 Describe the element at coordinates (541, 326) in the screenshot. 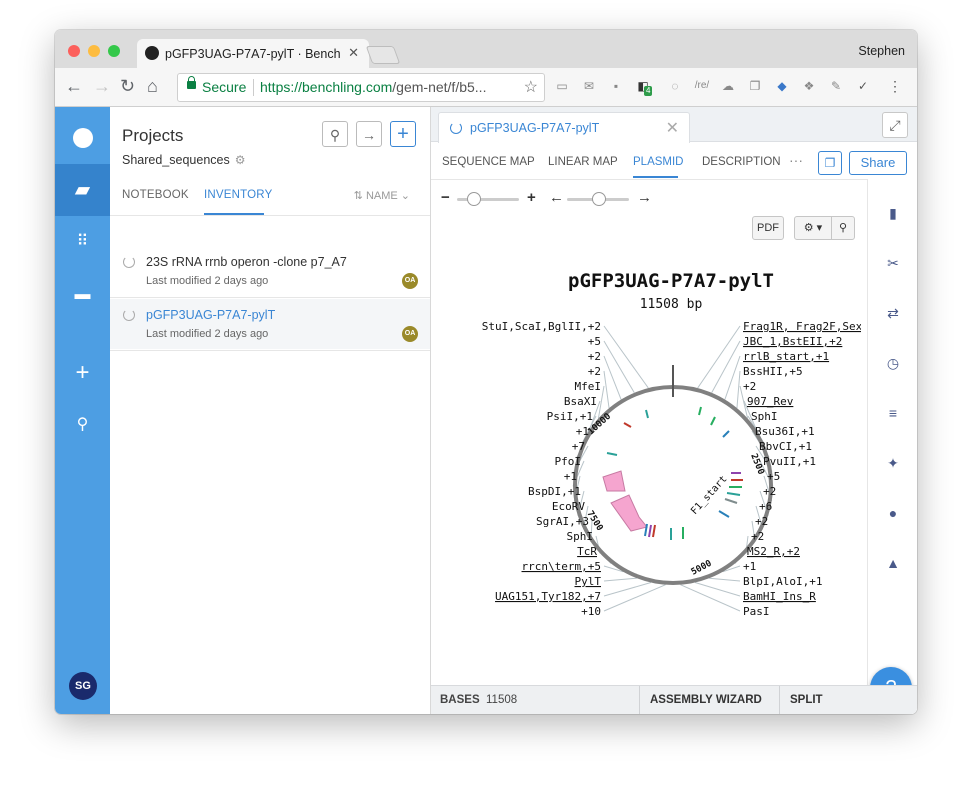

I see `feature-label: StuI,ScaI,BglII,+2` at that location.